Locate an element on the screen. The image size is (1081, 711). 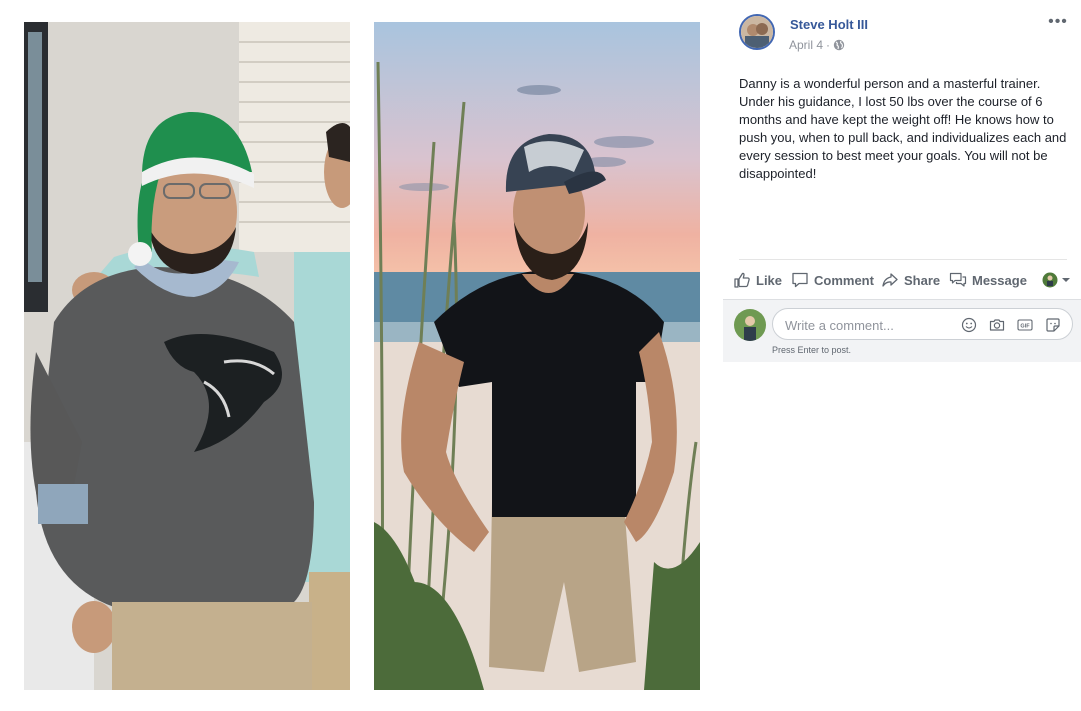
more-dots-icon: ••• is located at coordinates (1058, 22).